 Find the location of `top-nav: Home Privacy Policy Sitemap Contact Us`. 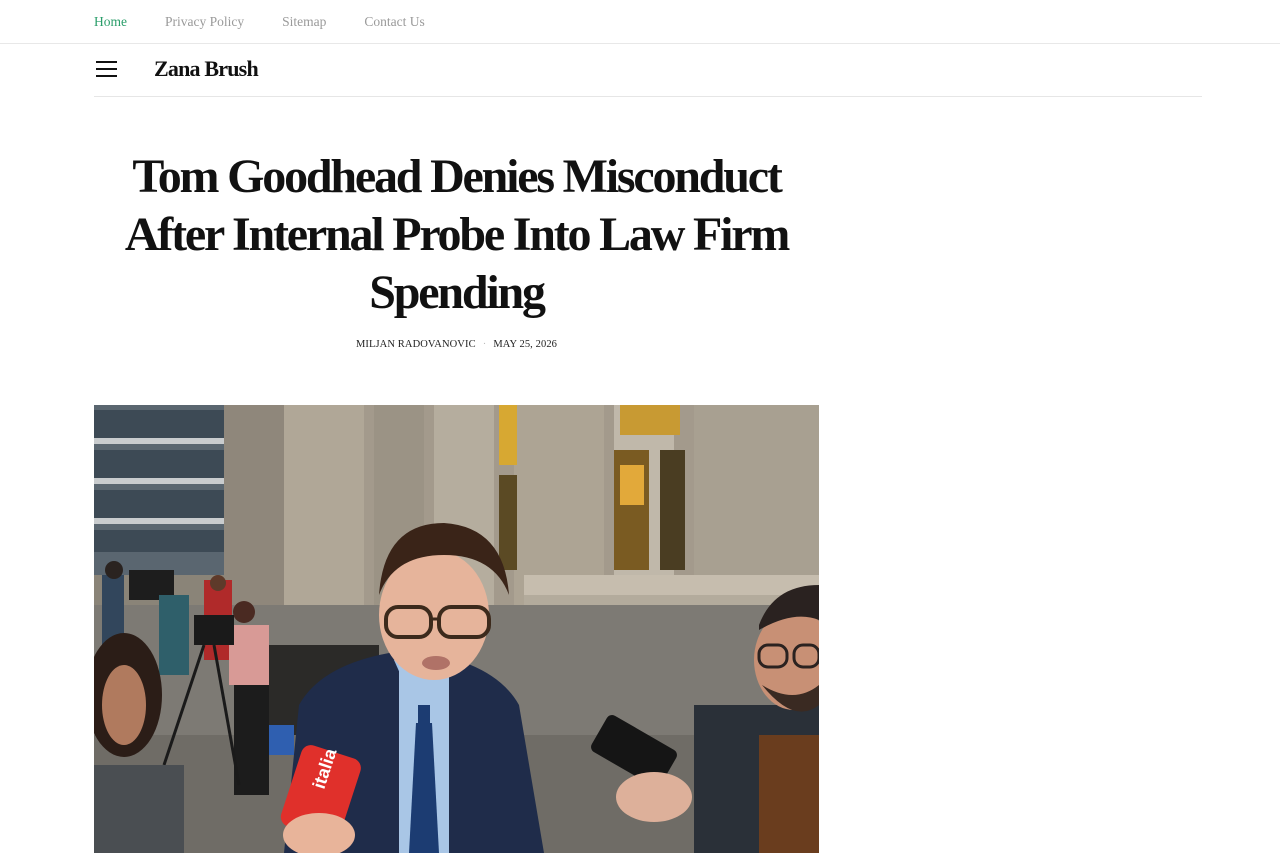

top-nav: Home Privacy Policy Sitemap Contact Us is located at coordinates (278, 22).